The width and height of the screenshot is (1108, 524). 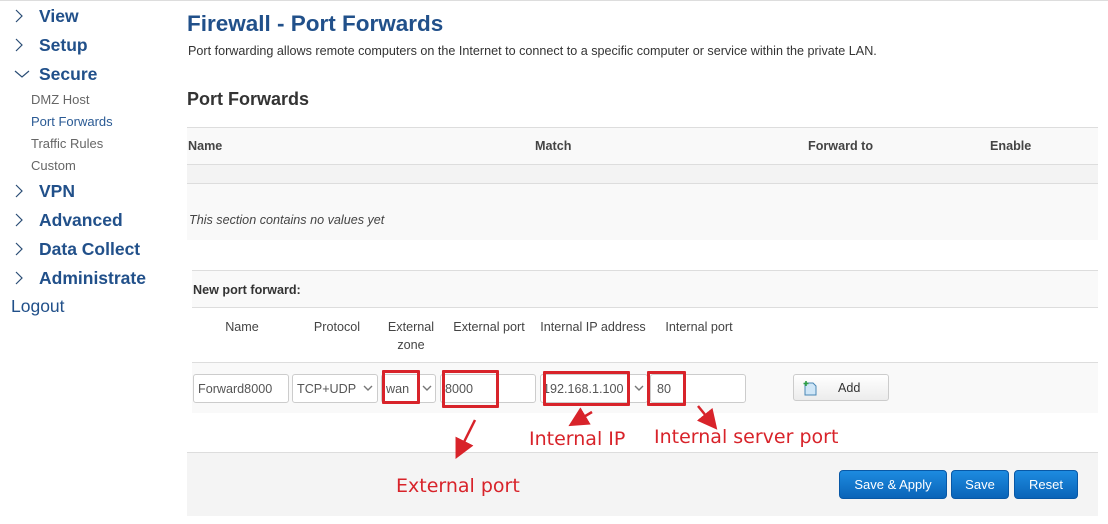 I want to click on highlight-internal-ip, so click(x=586, y=388).